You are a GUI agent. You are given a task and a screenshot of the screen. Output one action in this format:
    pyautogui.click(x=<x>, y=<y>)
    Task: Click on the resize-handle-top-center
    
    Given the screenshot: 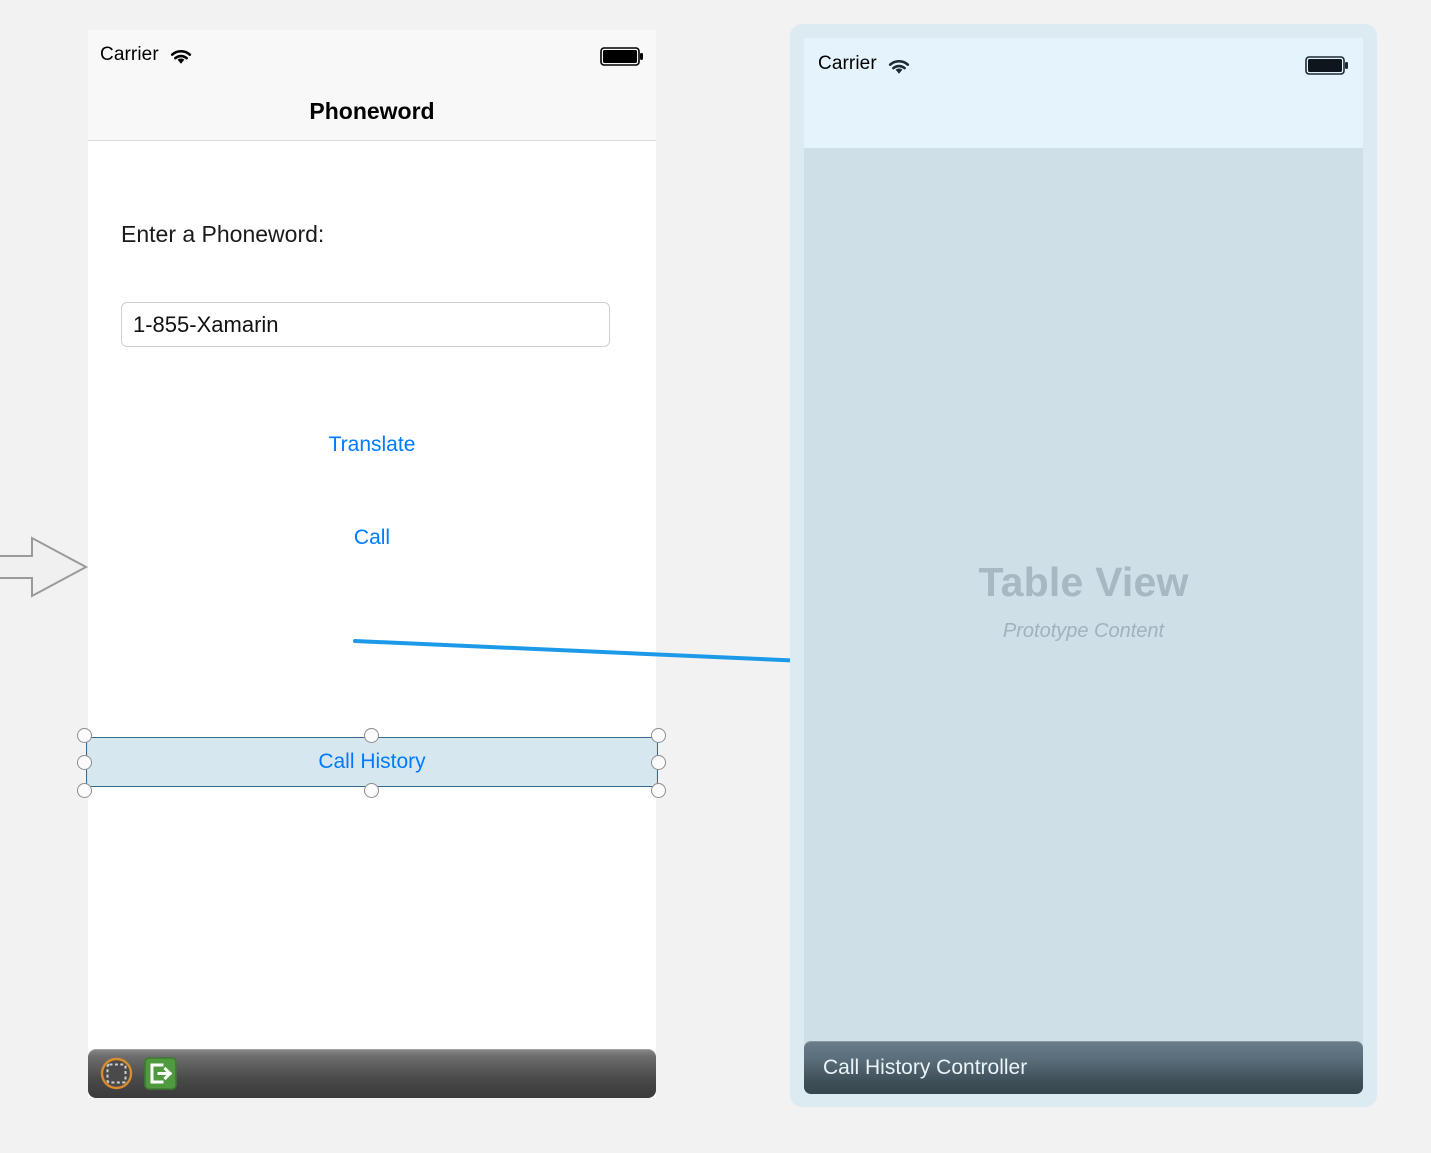 What is the action you would take?
    pyautogui.click(x=371, y=735)
    